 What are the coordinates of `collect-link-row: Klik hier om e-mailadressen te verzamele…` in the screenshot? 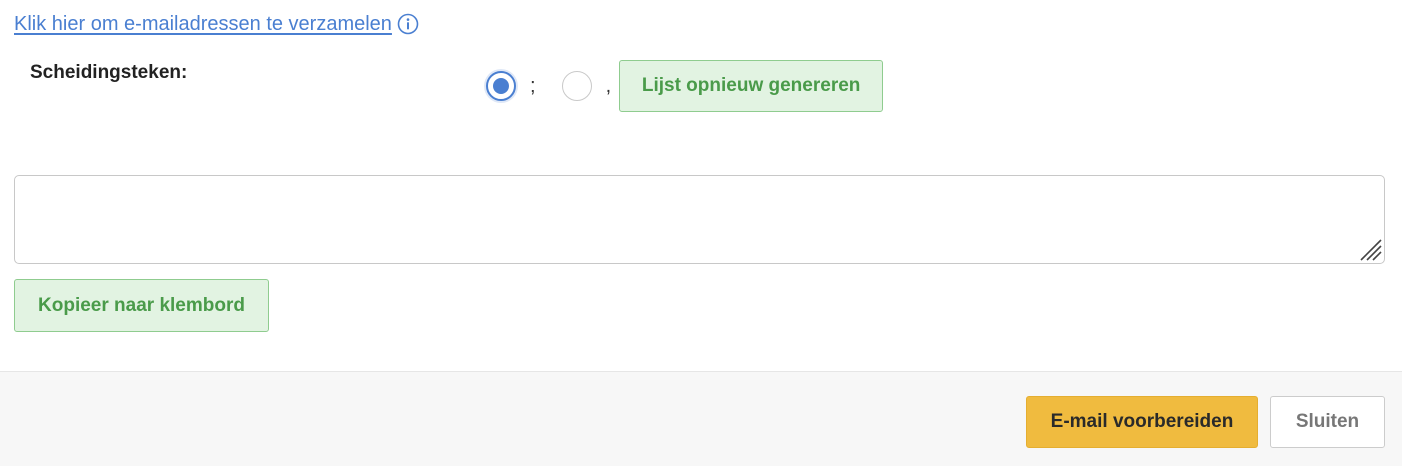 It's located at (216, 24).